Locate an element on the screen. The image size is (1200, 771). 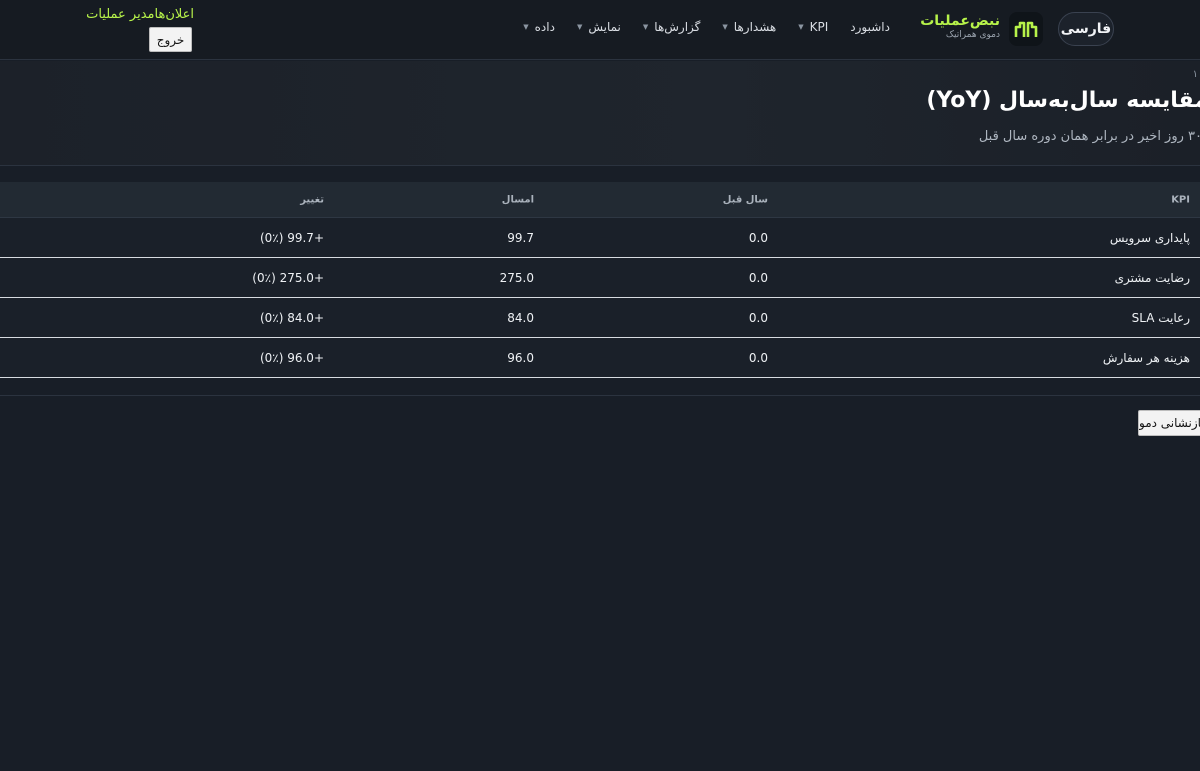
brand-logo-icon is located at coordinates (1026, 29).